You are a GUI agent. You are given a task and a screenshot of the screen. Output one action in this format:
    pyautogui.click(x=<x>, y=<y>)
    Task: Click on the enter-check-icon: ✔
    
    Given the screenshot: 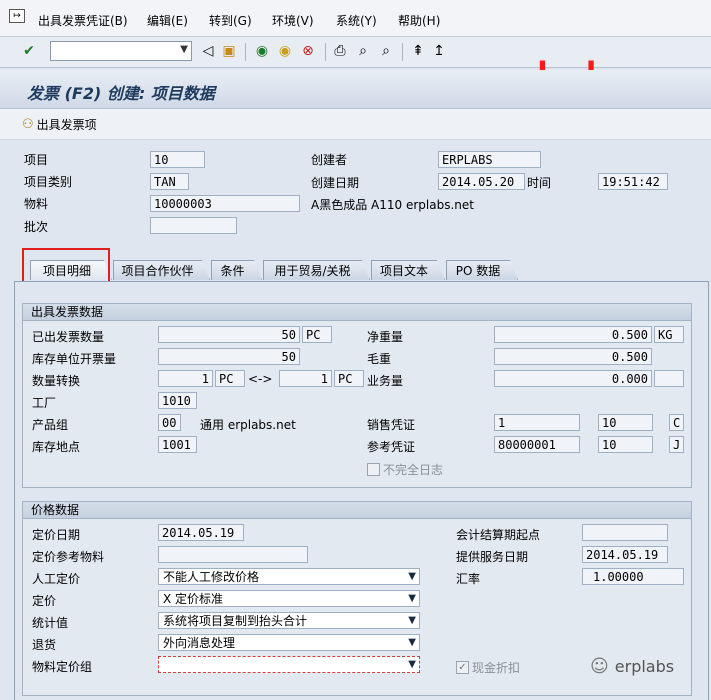 What is the action you would take?
    pyautogui.click(x=29, y=51)
    